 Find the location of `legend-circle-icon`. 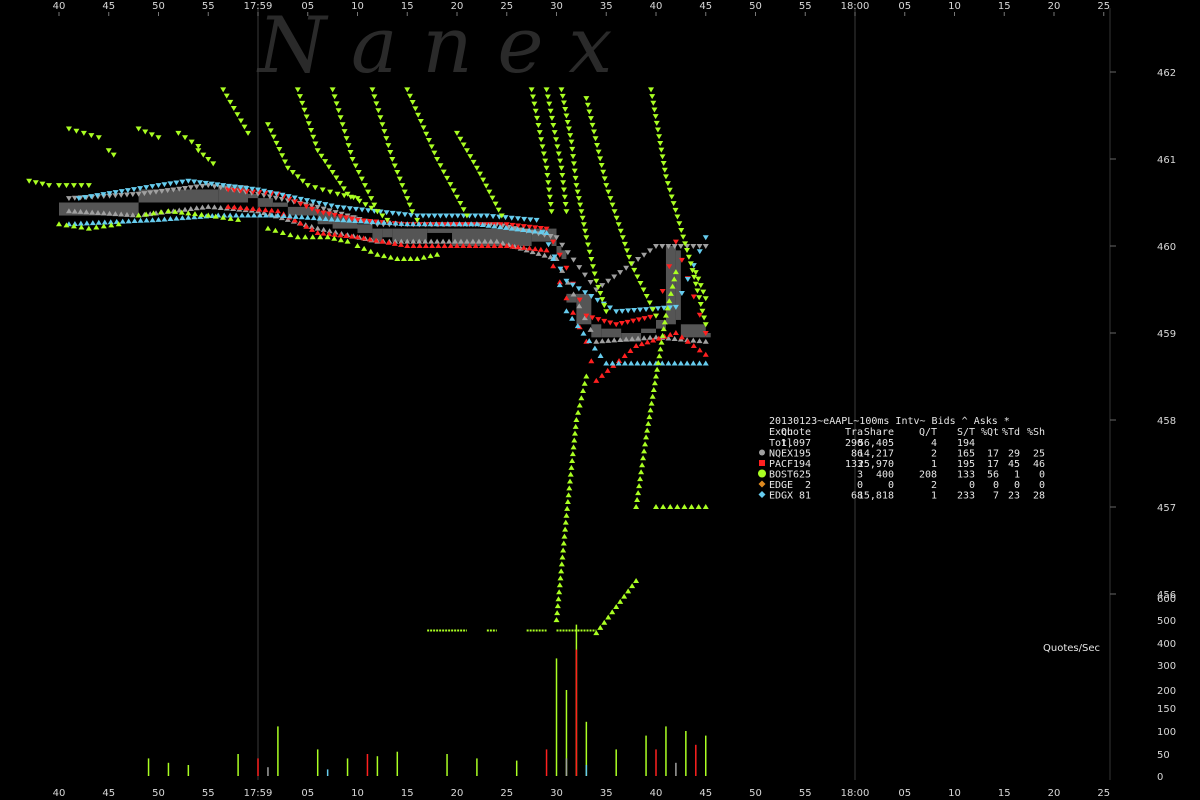

legend-circle-icon is located at coordinates (762, 473).